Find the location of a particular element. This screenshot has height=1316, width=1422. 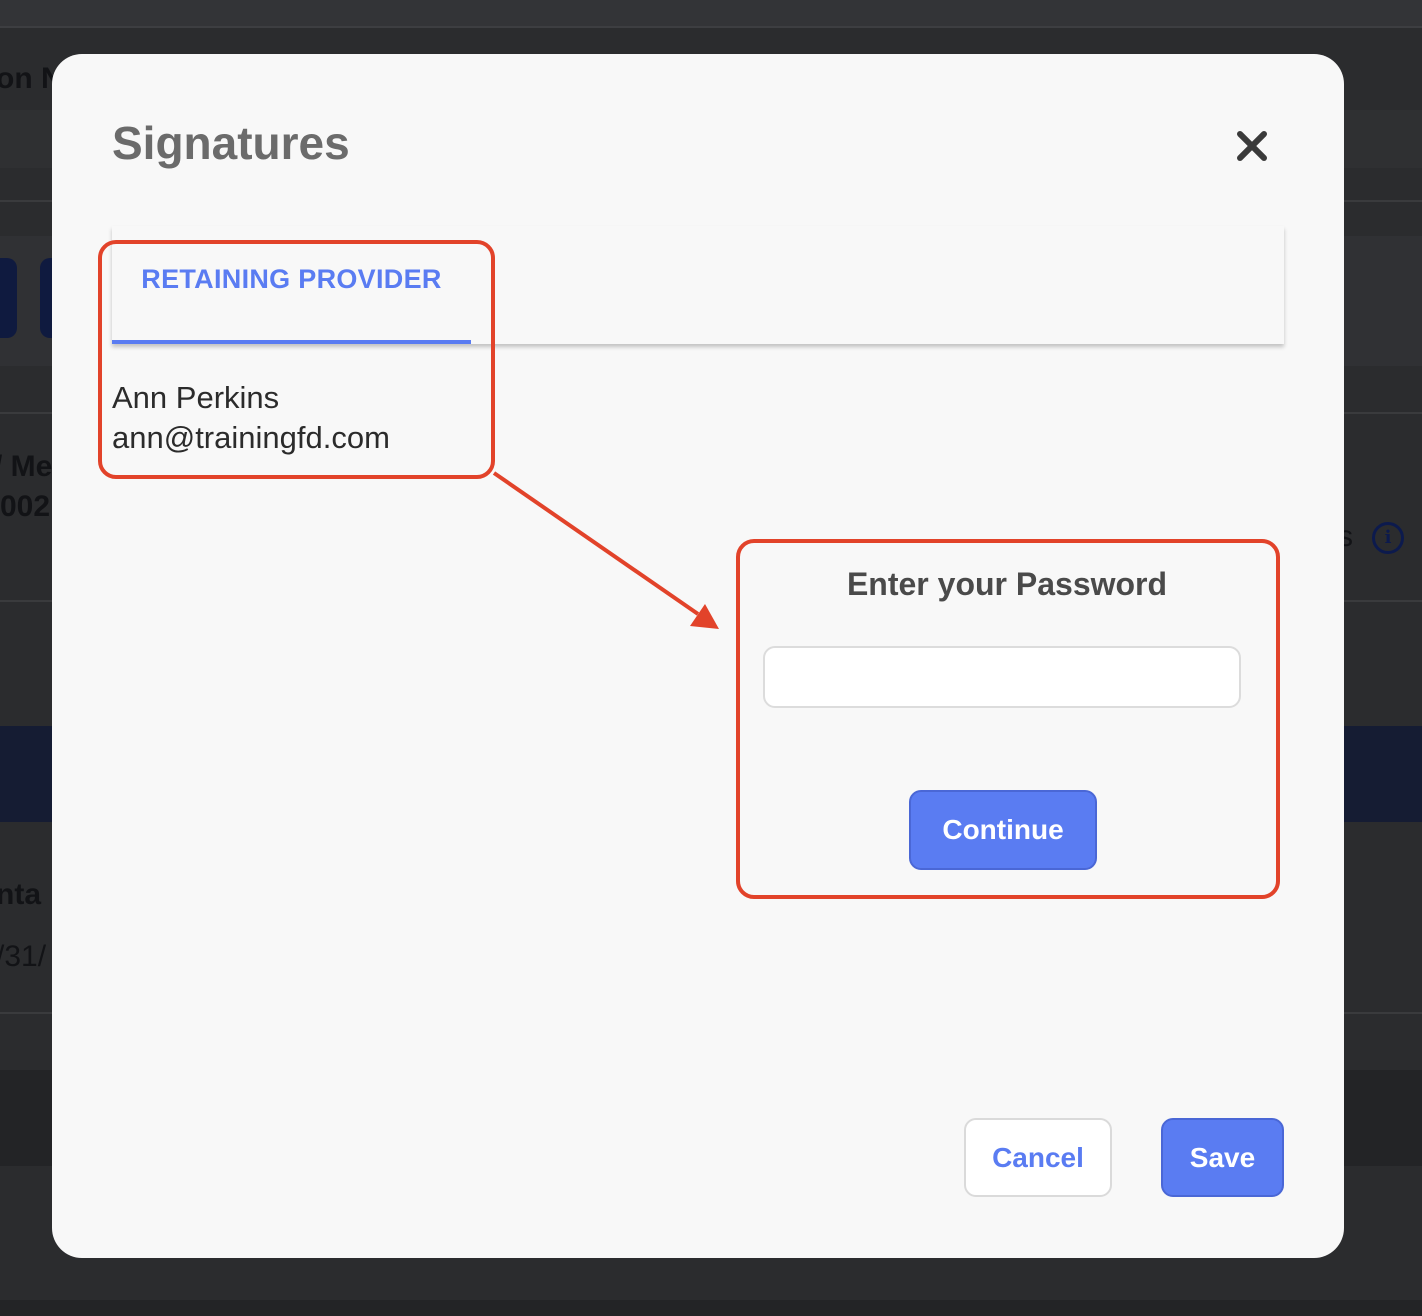

bg-fragment: 002 is located at coordinates (25, 506).